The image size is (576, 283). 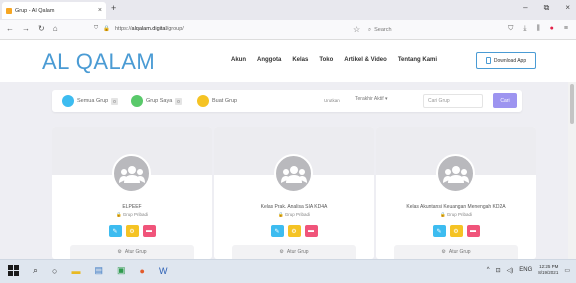 What do you see at coordinates (13, 270) in the screenshot?
I see `windows-start-icon` at bounding box center [13, 270].